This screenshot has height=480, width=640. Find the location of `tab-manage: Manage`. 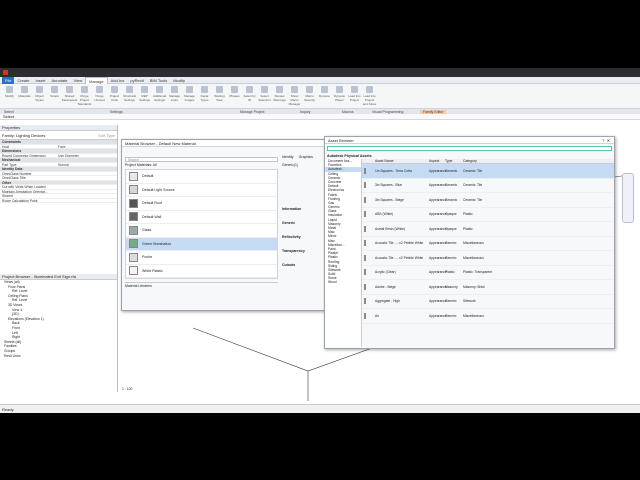

tab-manage: Manage is located at coordinates (96, 80).